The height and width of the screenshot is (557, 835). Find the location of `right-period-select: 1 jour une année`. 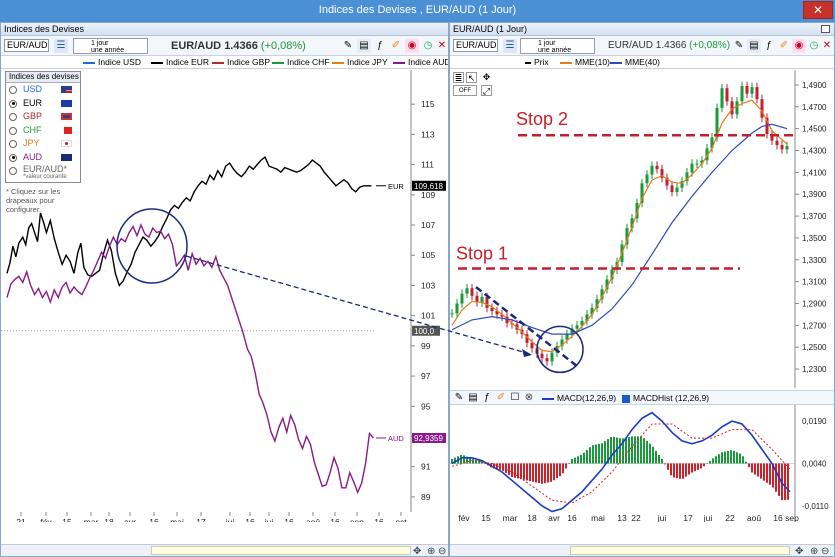

right-period-select: 1 jour une année is located at coordinates (557, 46).